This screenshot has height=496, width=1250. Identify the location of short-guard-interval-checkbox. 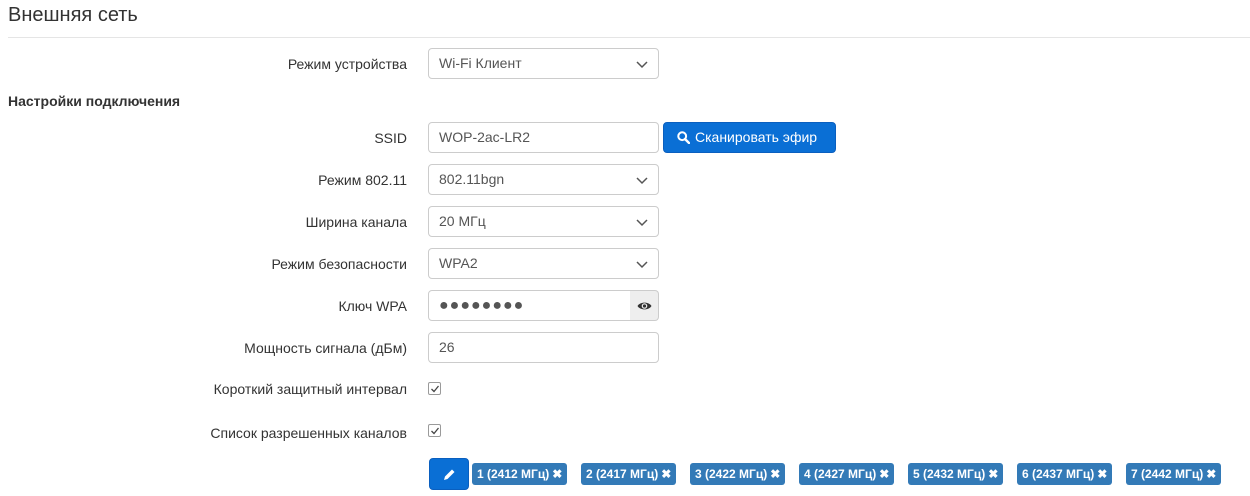
(434, 388).